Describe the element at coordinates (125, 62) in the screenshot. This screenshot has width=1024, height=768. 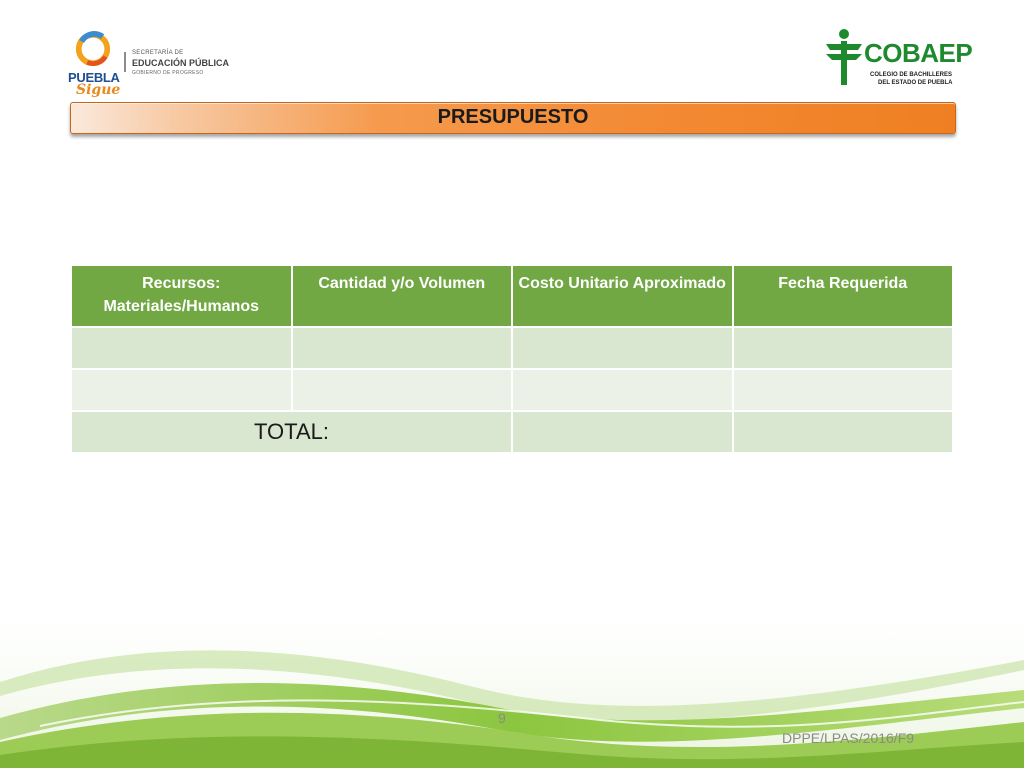
I see `logo-divider` at that location.